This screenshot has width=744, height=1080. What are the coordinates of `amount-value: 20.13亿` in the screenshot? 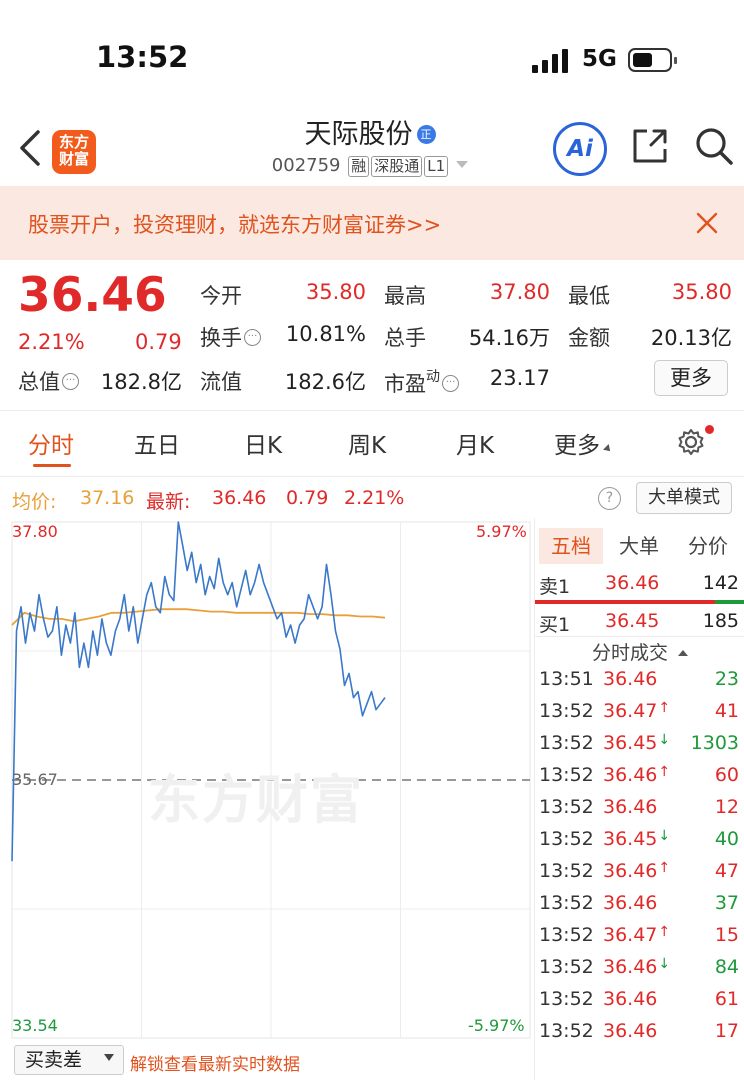 It's located at (691, 338).